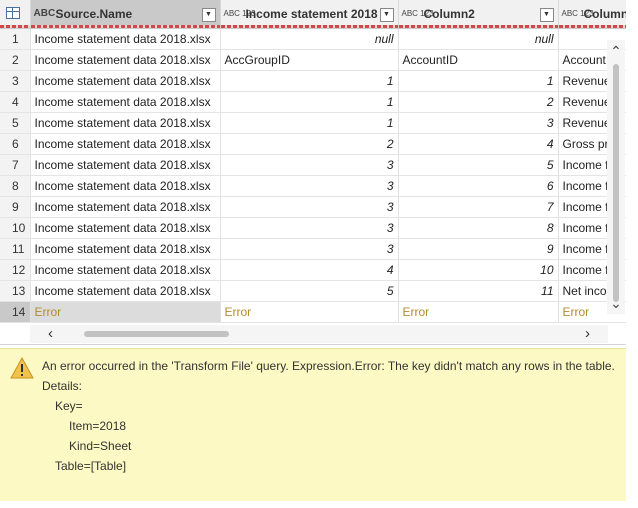 Image resolution: width=638 pixels, height=508 pixels. What do you see at coordinates (478, 60) in the screenshot?
I see `cell-column2: AccountID` at bounding box center [478, 60].